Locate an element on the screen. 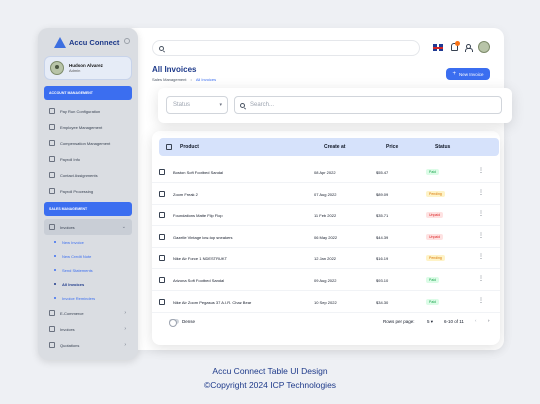  sidebar-item-label: Compensation Management is located at coordinates (85, 143).